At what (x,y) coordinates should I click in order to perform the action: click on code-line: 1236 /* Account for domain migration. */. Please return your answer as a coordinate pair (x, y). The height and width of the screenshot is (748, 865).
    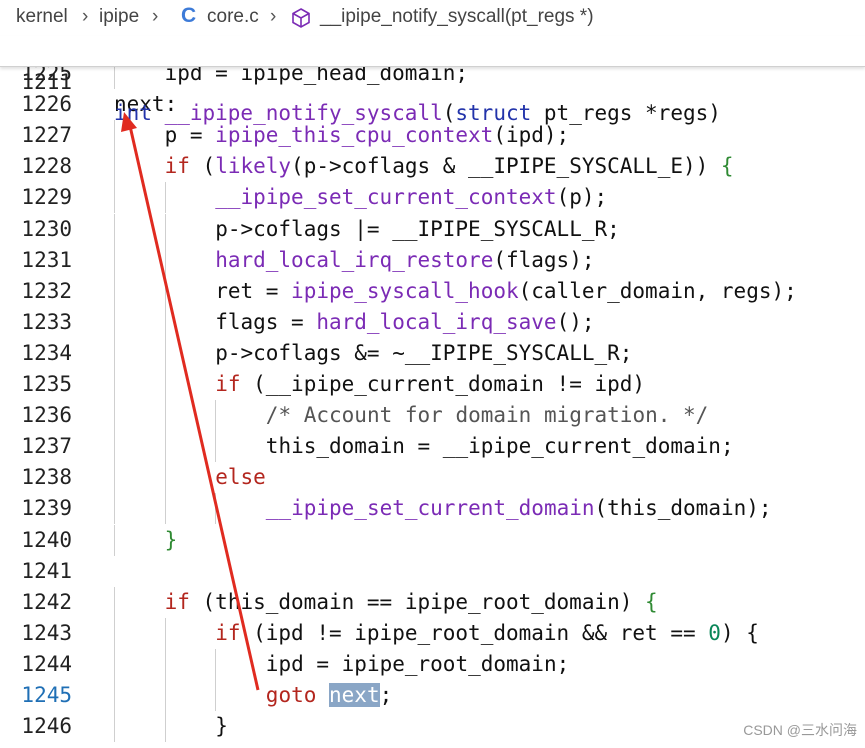
    Looking at the image, I should click on (432, 416).